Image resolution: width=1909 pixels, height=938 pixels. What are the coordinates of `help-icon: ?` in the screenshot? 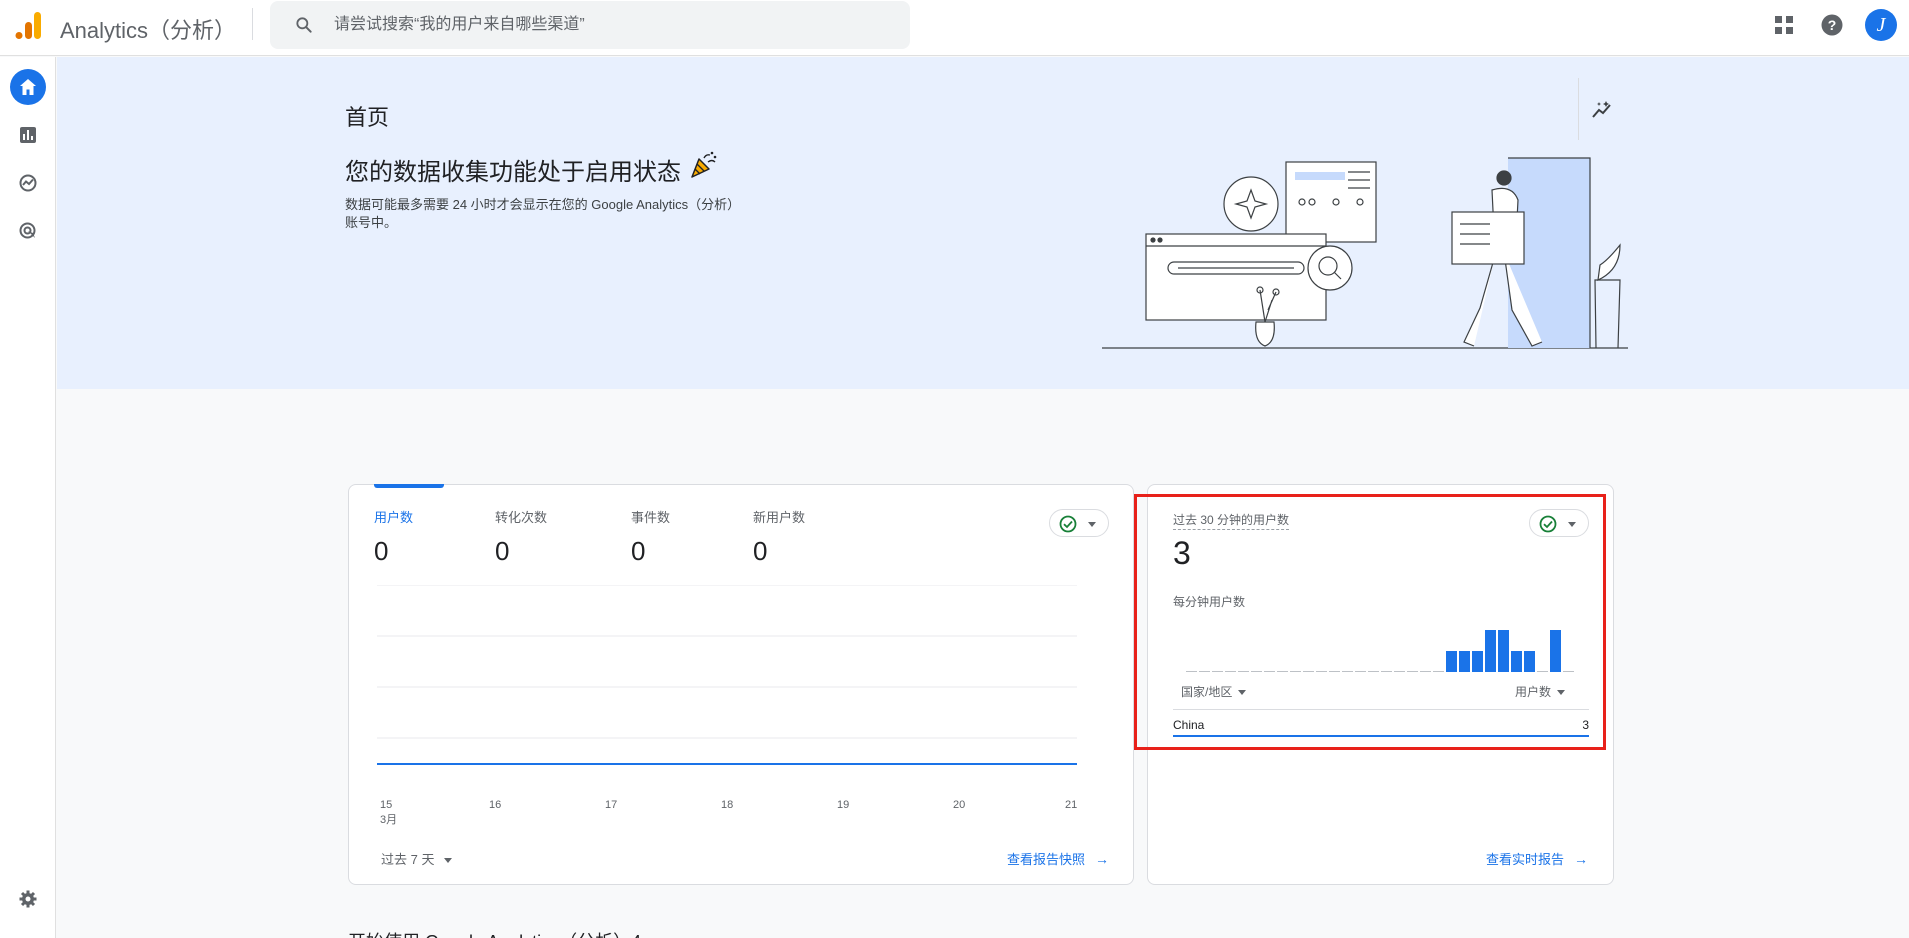 It's located at (1832, 25).